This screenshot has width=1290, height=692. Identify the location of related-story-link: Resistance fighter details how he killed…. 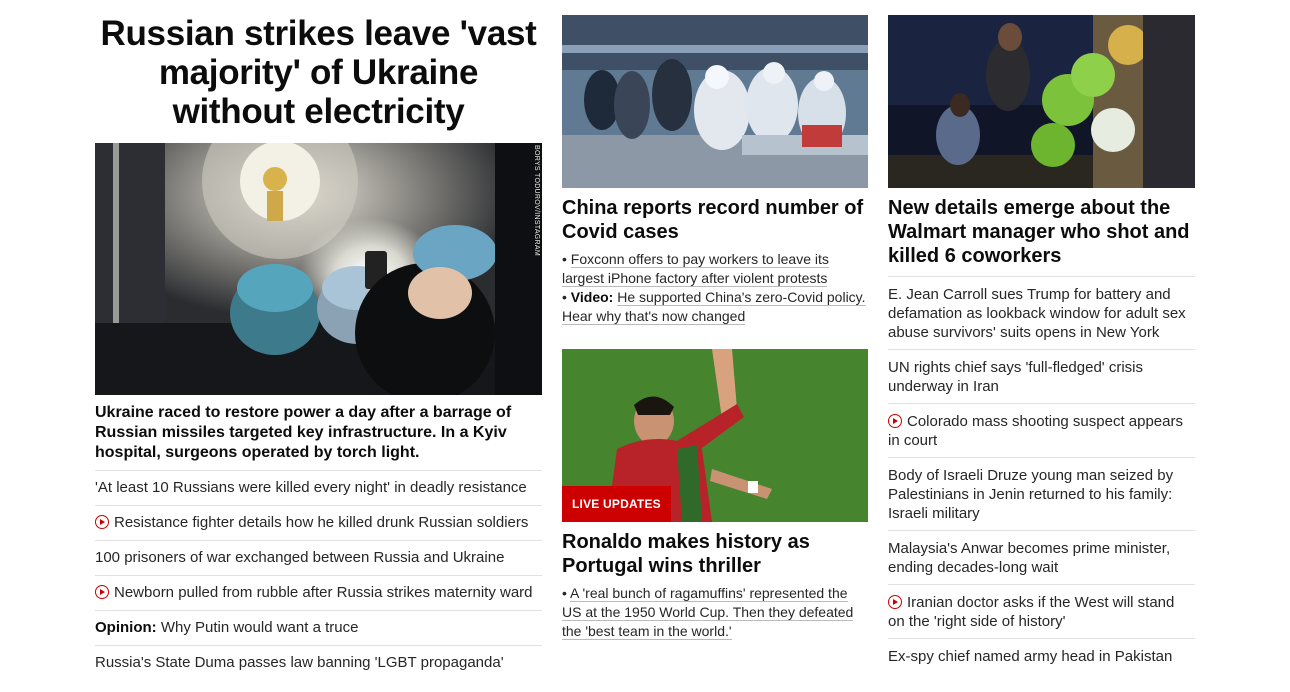
(321, 522).